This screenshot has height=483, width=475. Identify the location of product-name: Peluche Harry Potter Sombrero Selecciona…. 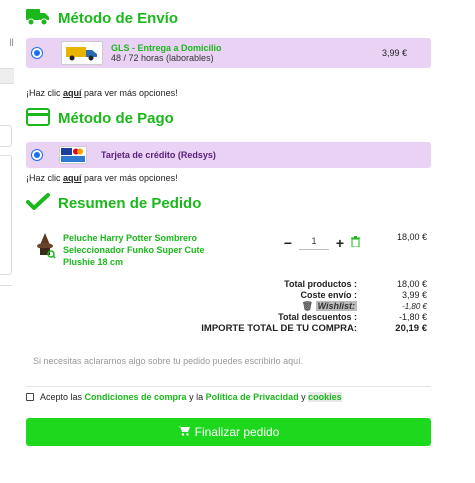
(143, 250).